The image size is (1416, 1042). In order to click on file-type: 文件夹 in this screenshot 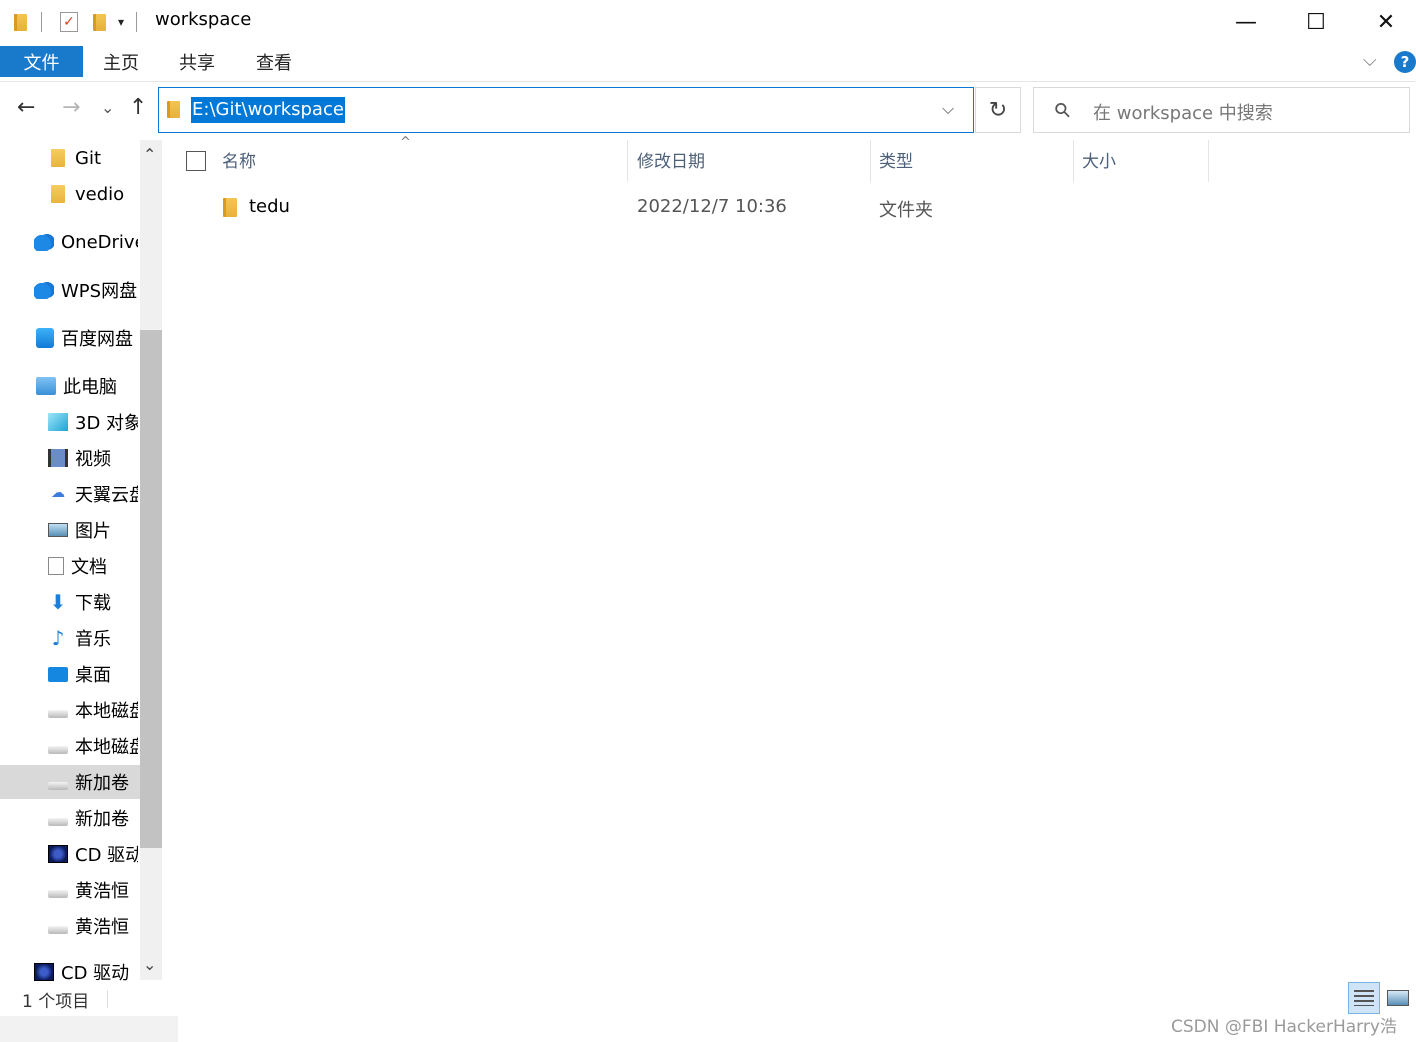, I will do `click(906, 210)`.